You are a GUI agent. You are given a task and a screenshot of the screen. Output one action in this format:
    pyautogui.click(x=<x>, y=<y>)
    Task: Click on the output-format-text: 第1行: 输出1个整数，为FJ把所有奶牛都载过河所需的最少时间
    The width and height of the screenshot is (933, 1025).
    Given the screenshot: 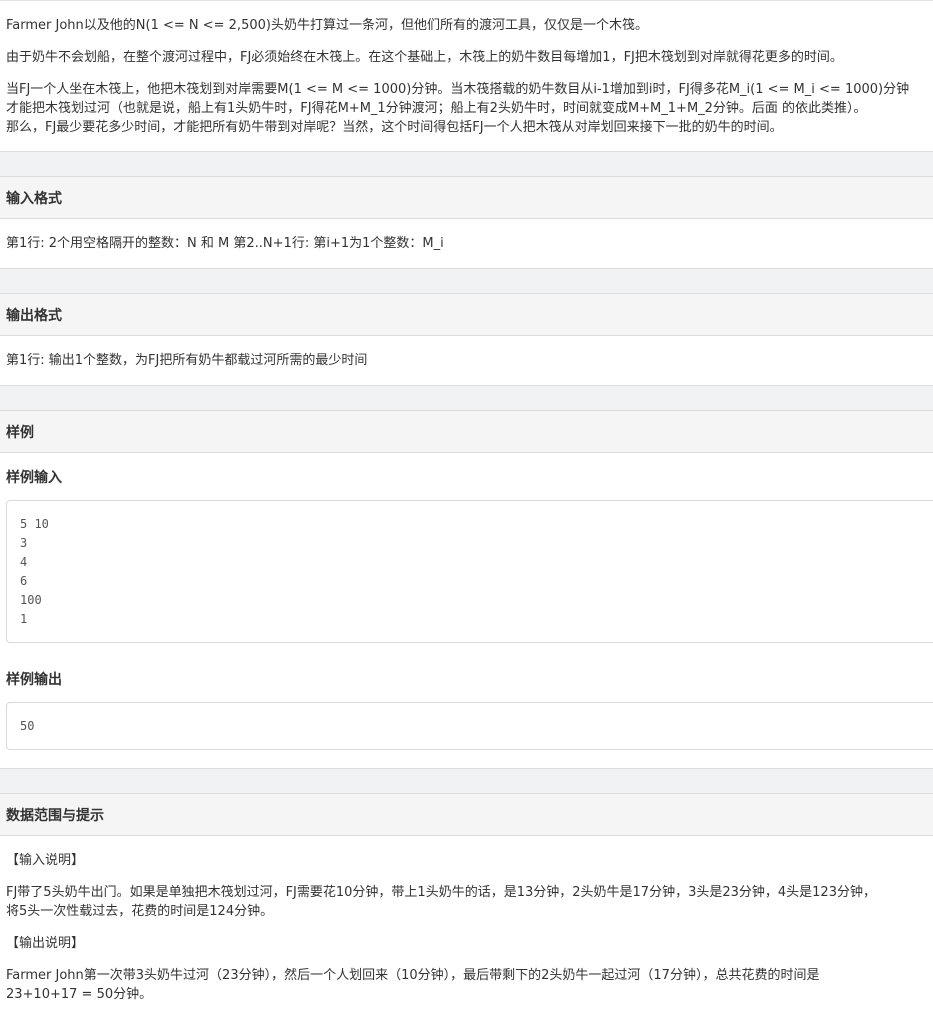 What is the action you would take?
    pyautogui.click(x=187, y=360)
    